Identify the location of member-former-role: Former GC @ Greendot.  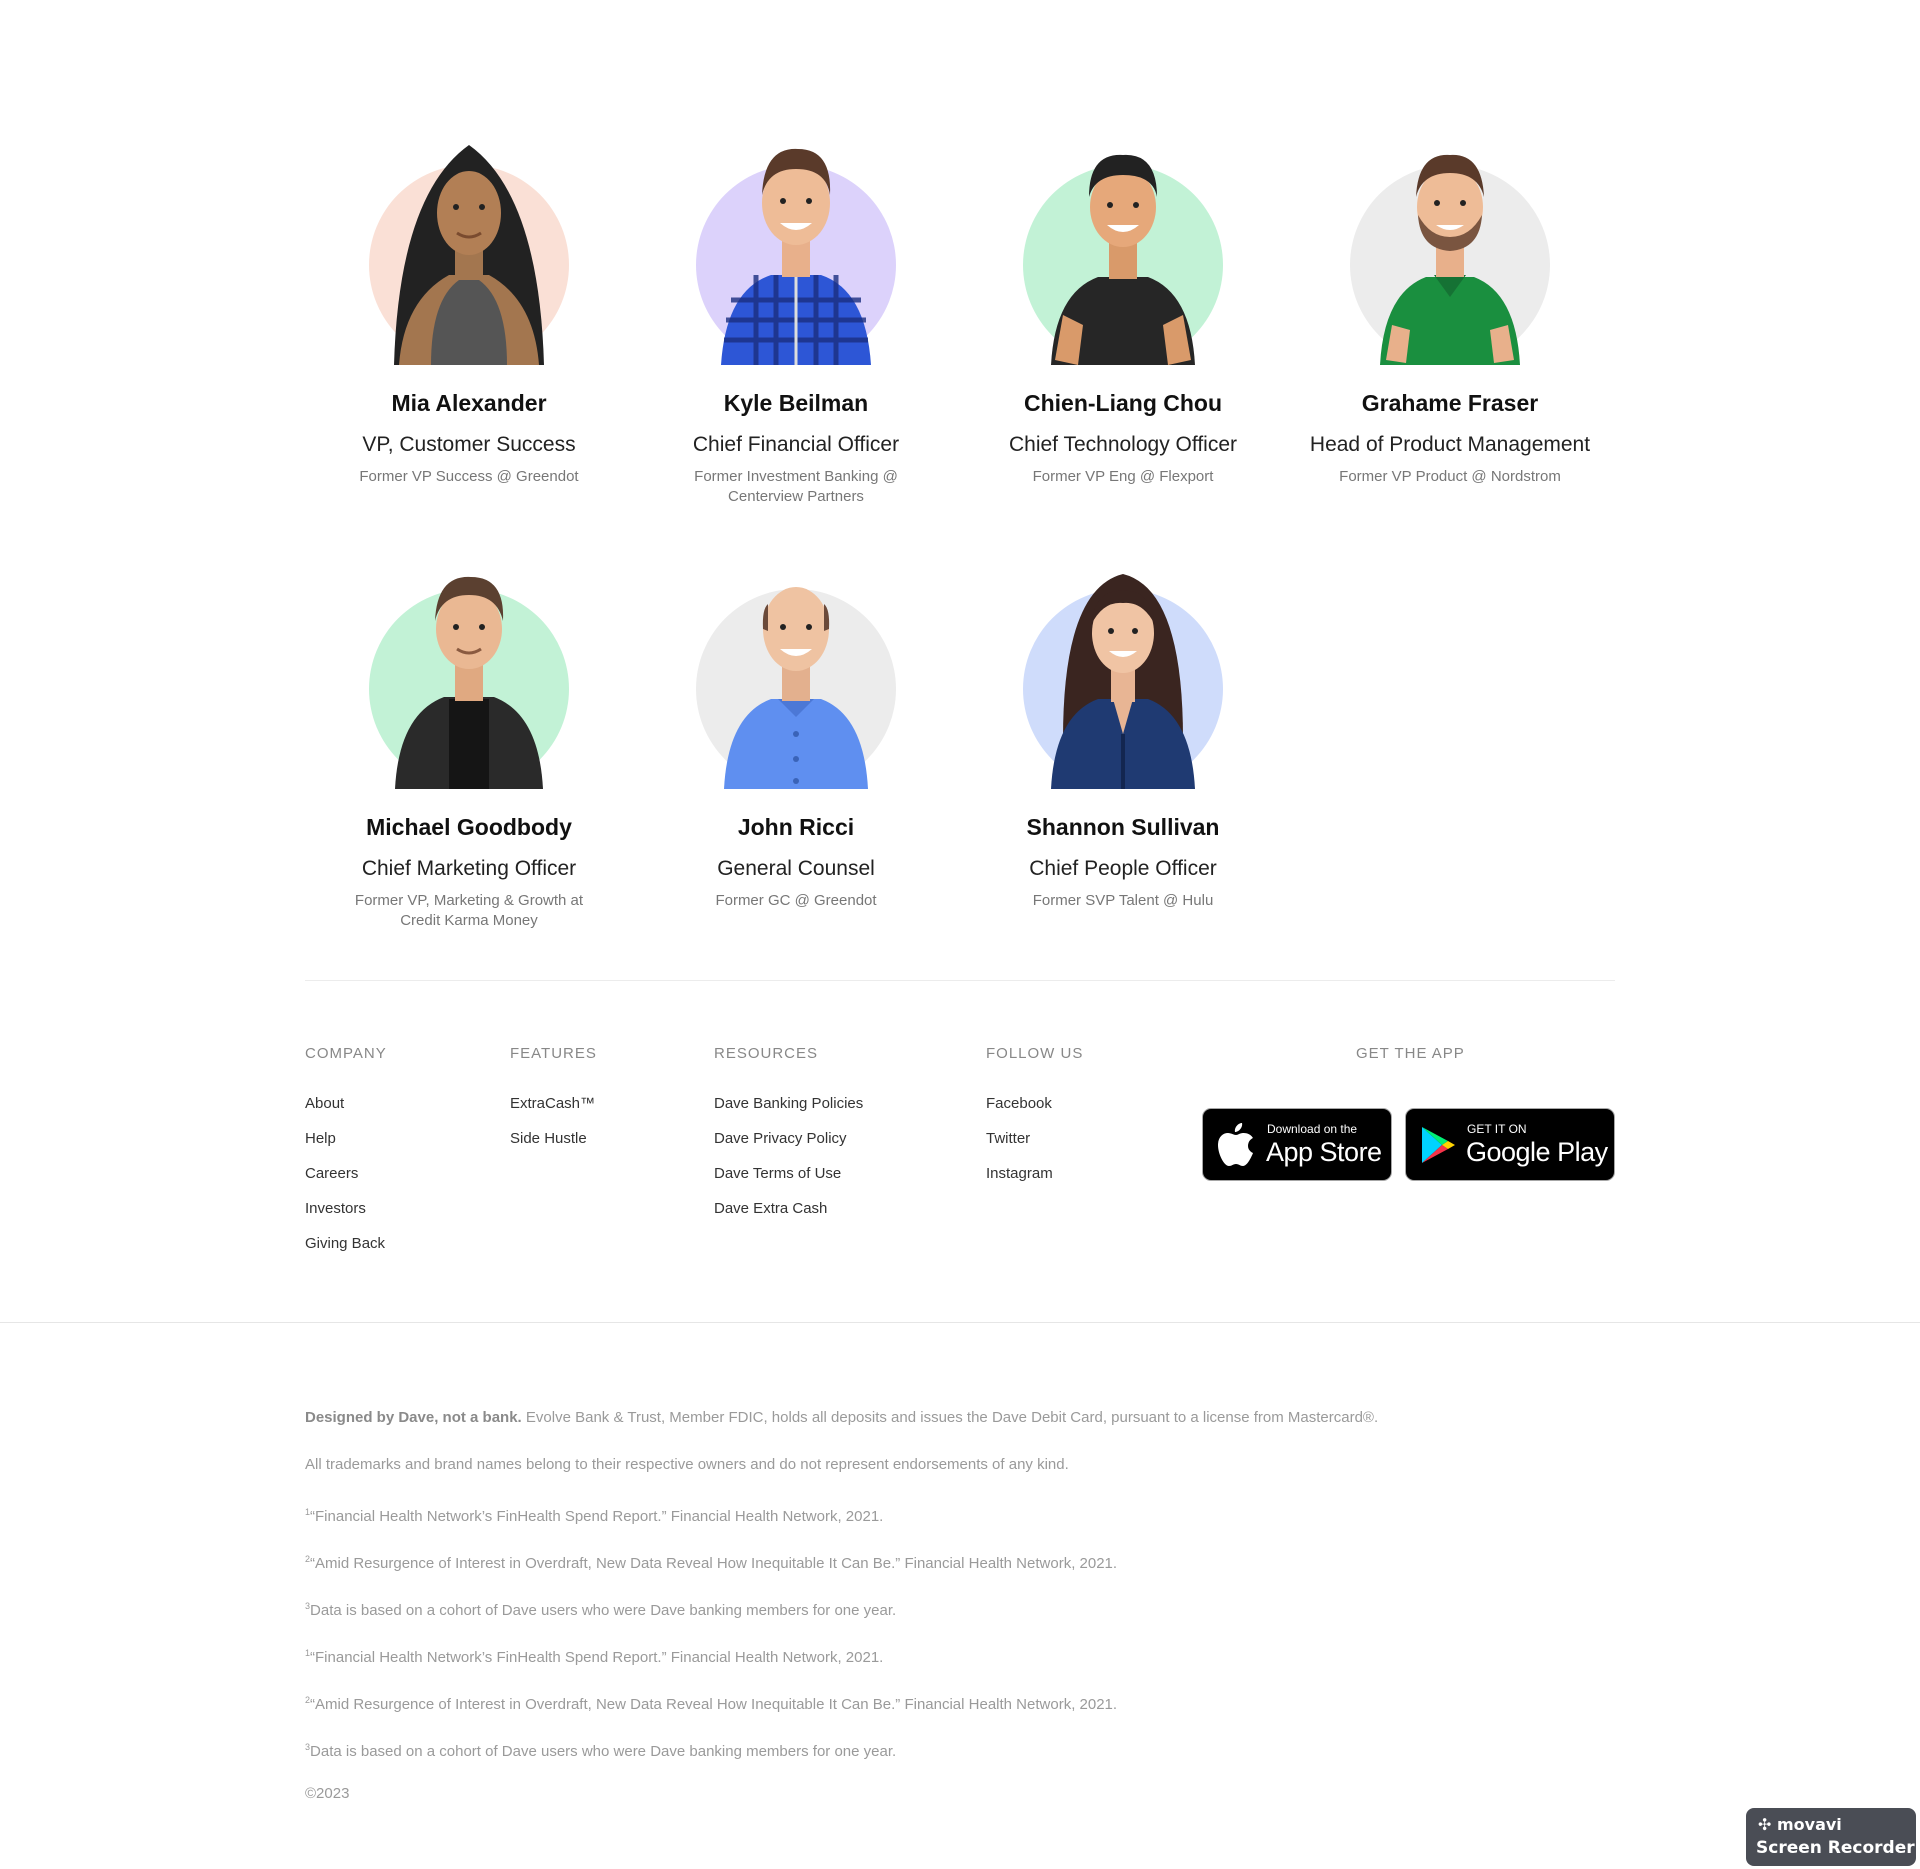
(796, 900).